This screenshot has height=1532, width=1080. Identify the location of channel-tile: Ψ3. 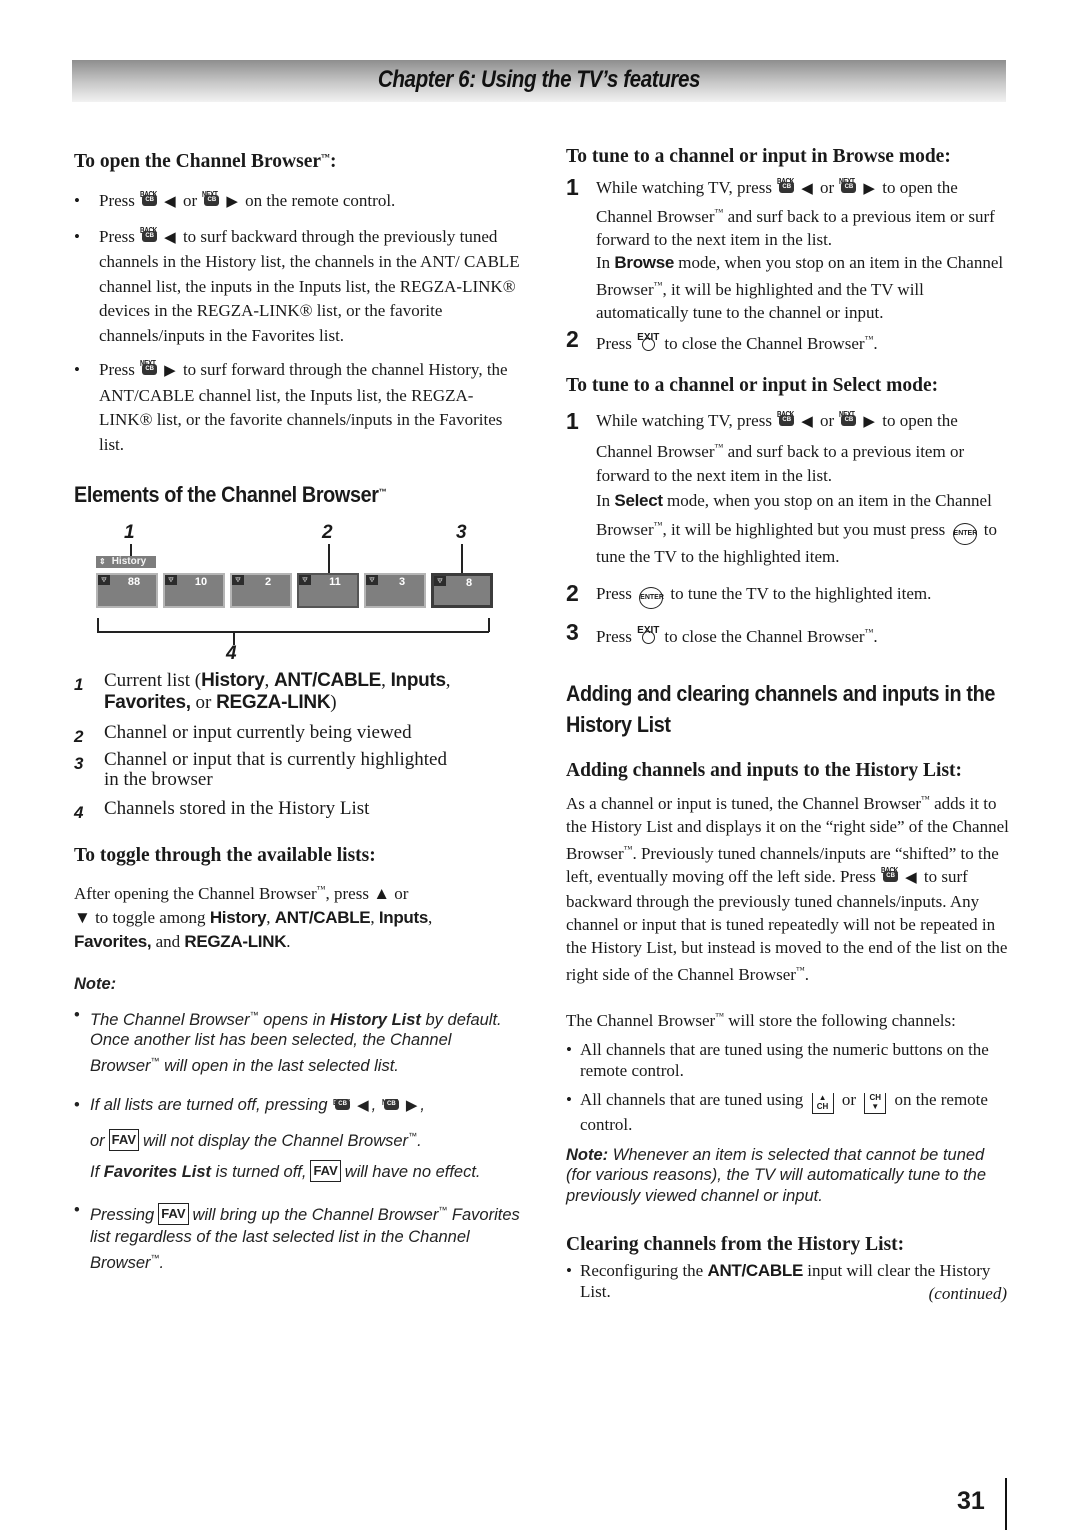
(395, 590).